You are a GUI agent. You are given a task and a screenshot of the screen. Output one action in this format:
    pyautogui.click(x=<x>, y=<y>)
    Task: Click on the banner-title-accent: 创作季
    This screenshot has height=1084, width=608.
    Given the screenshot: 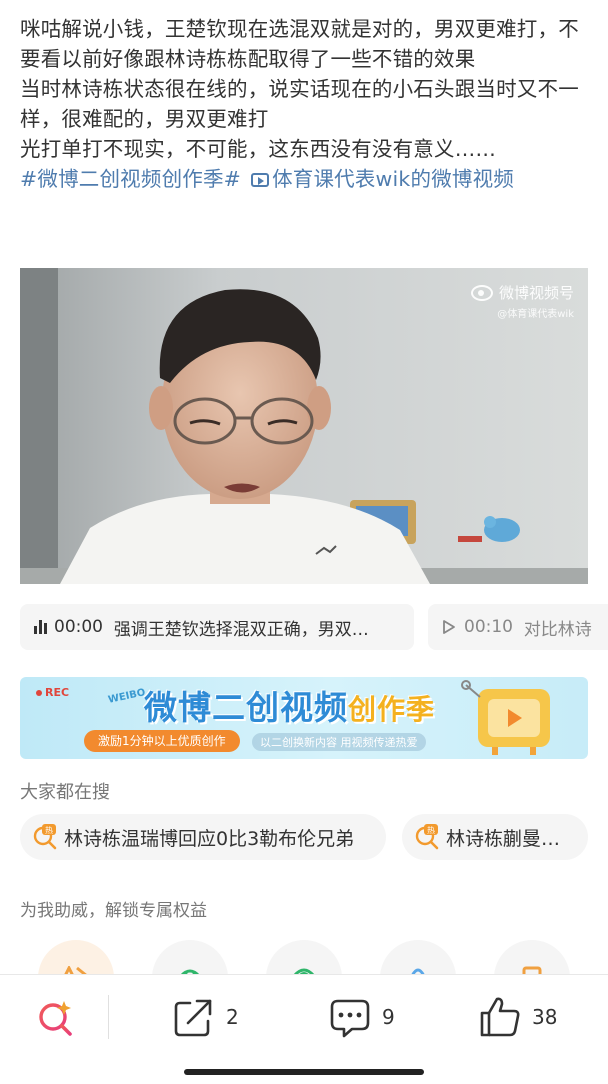 What is the action you would take?
    pyautogui.click(x=392, y=709)
    